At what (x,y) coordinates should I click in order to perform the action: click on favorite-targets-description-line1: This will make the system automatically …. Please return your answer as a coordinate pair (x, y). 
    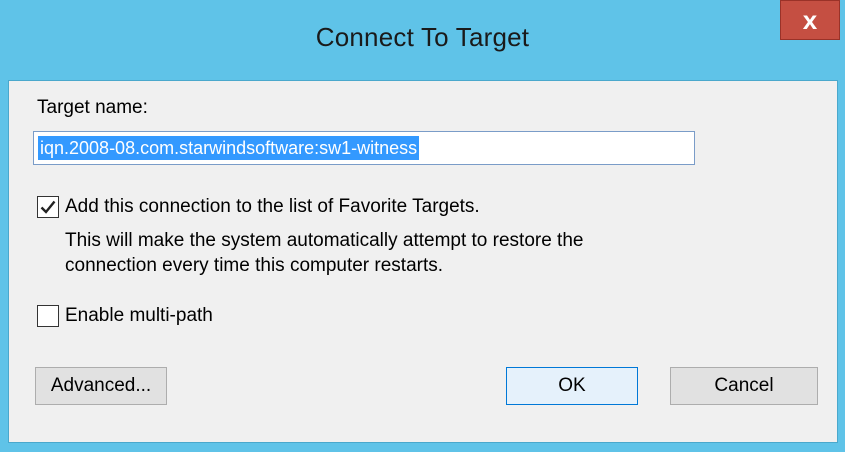
    Looking at the image, I should click on (324, 240).